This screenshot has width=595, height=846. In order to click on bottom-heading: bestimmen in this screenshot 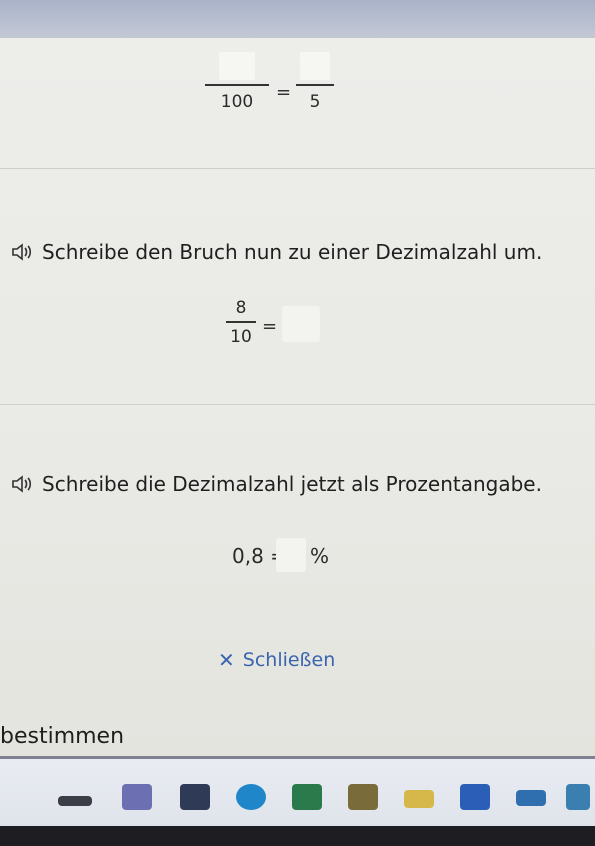, I will do `click(62, 736)`.